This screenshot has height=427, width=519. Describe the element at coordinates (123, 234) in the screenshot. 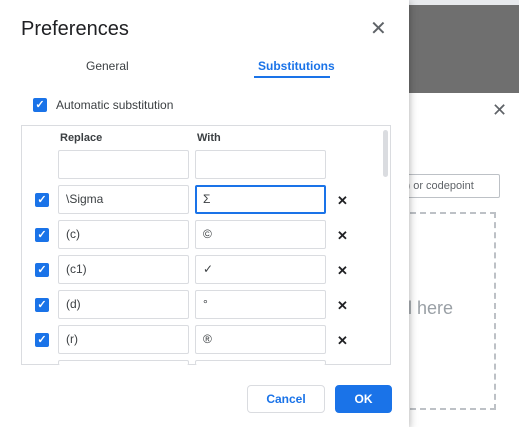

I see `replace-input: (c)` at that location.